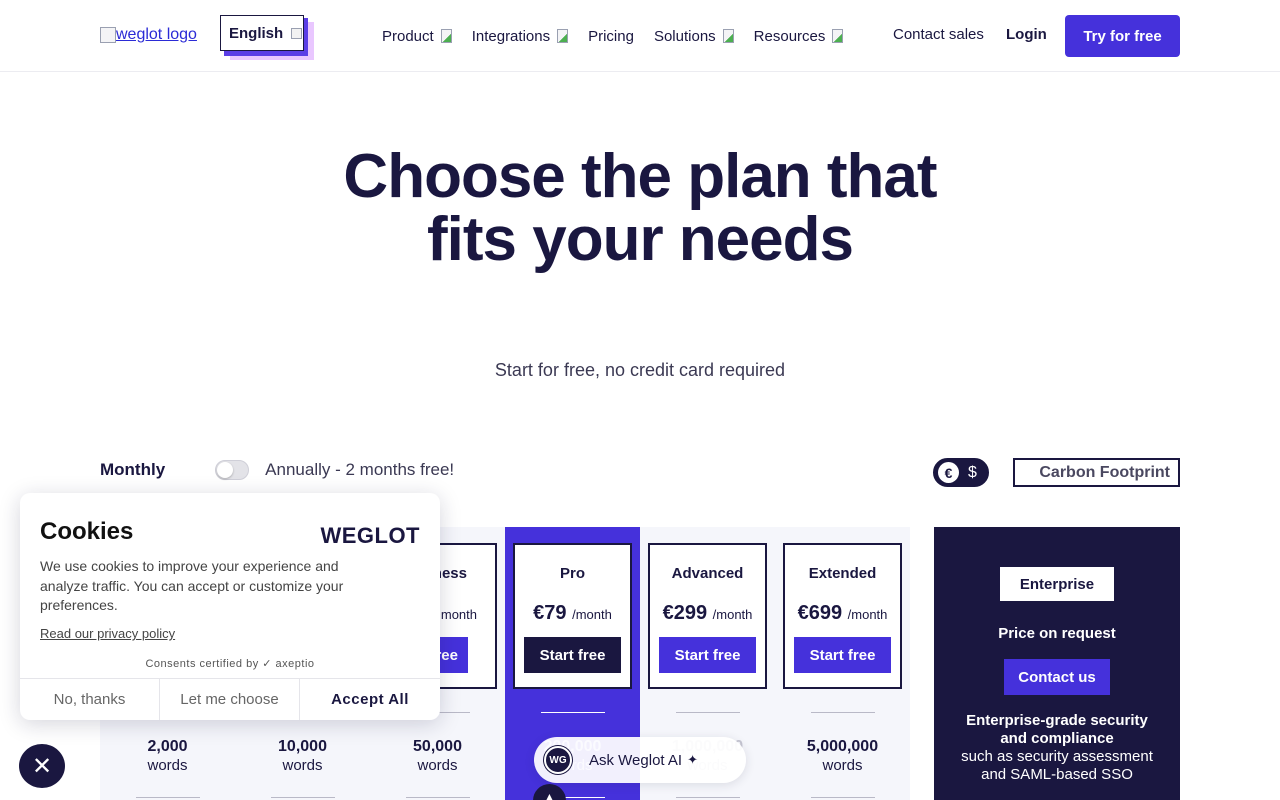 This screenshot has width=1280, height=800. What do you see at coordinates (148, 35) in the screenshot?
I see `weglot-logo: weglot logo` at bounding box center [148, 35].